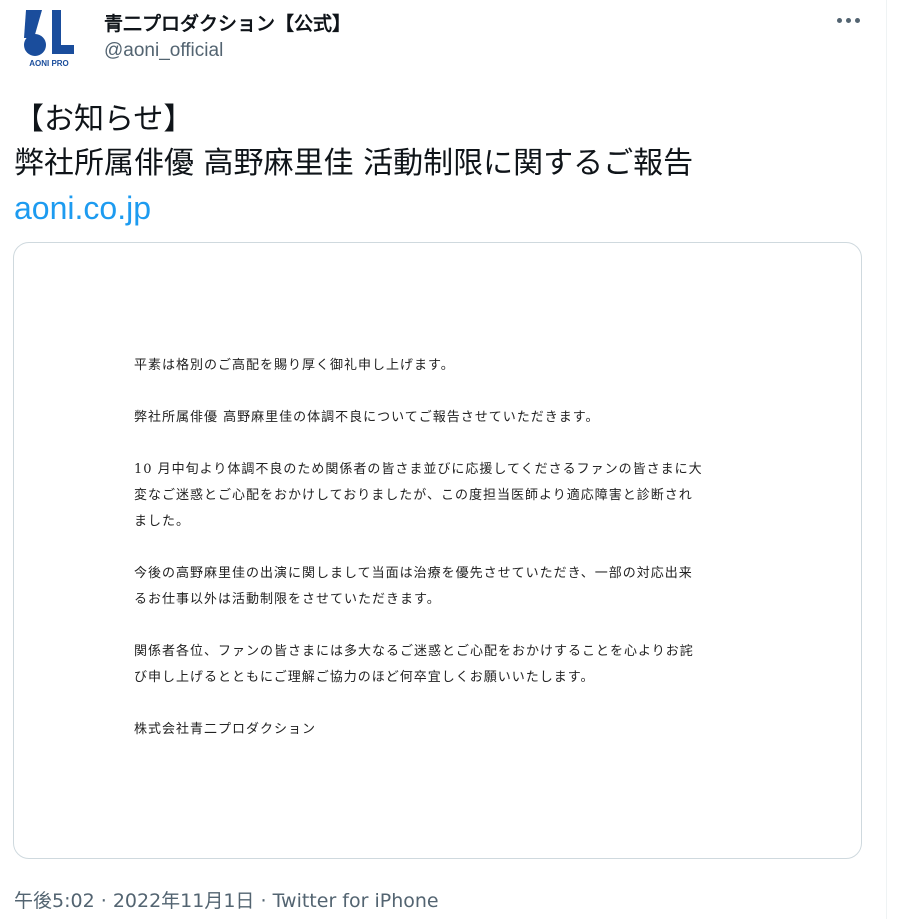 This screenshot has width=916, height=919. Describe the element at coordinates (287, 599) in the screenshot. I see `document-line: るお仕事以外は活動制限をさせていただきます。` at that location.